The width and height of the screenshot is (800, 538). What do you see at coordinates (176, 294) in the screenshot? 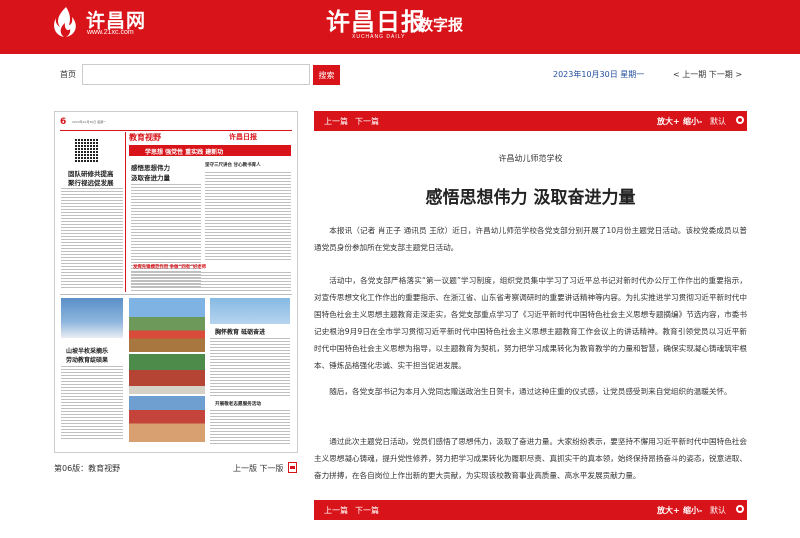
I see `section-divider` at bounding box center [176, 294].